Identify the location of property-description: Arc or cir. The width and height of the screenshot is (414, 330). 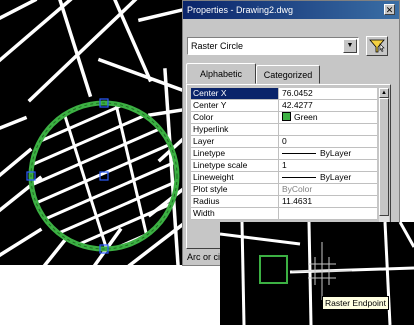
(205, 257).